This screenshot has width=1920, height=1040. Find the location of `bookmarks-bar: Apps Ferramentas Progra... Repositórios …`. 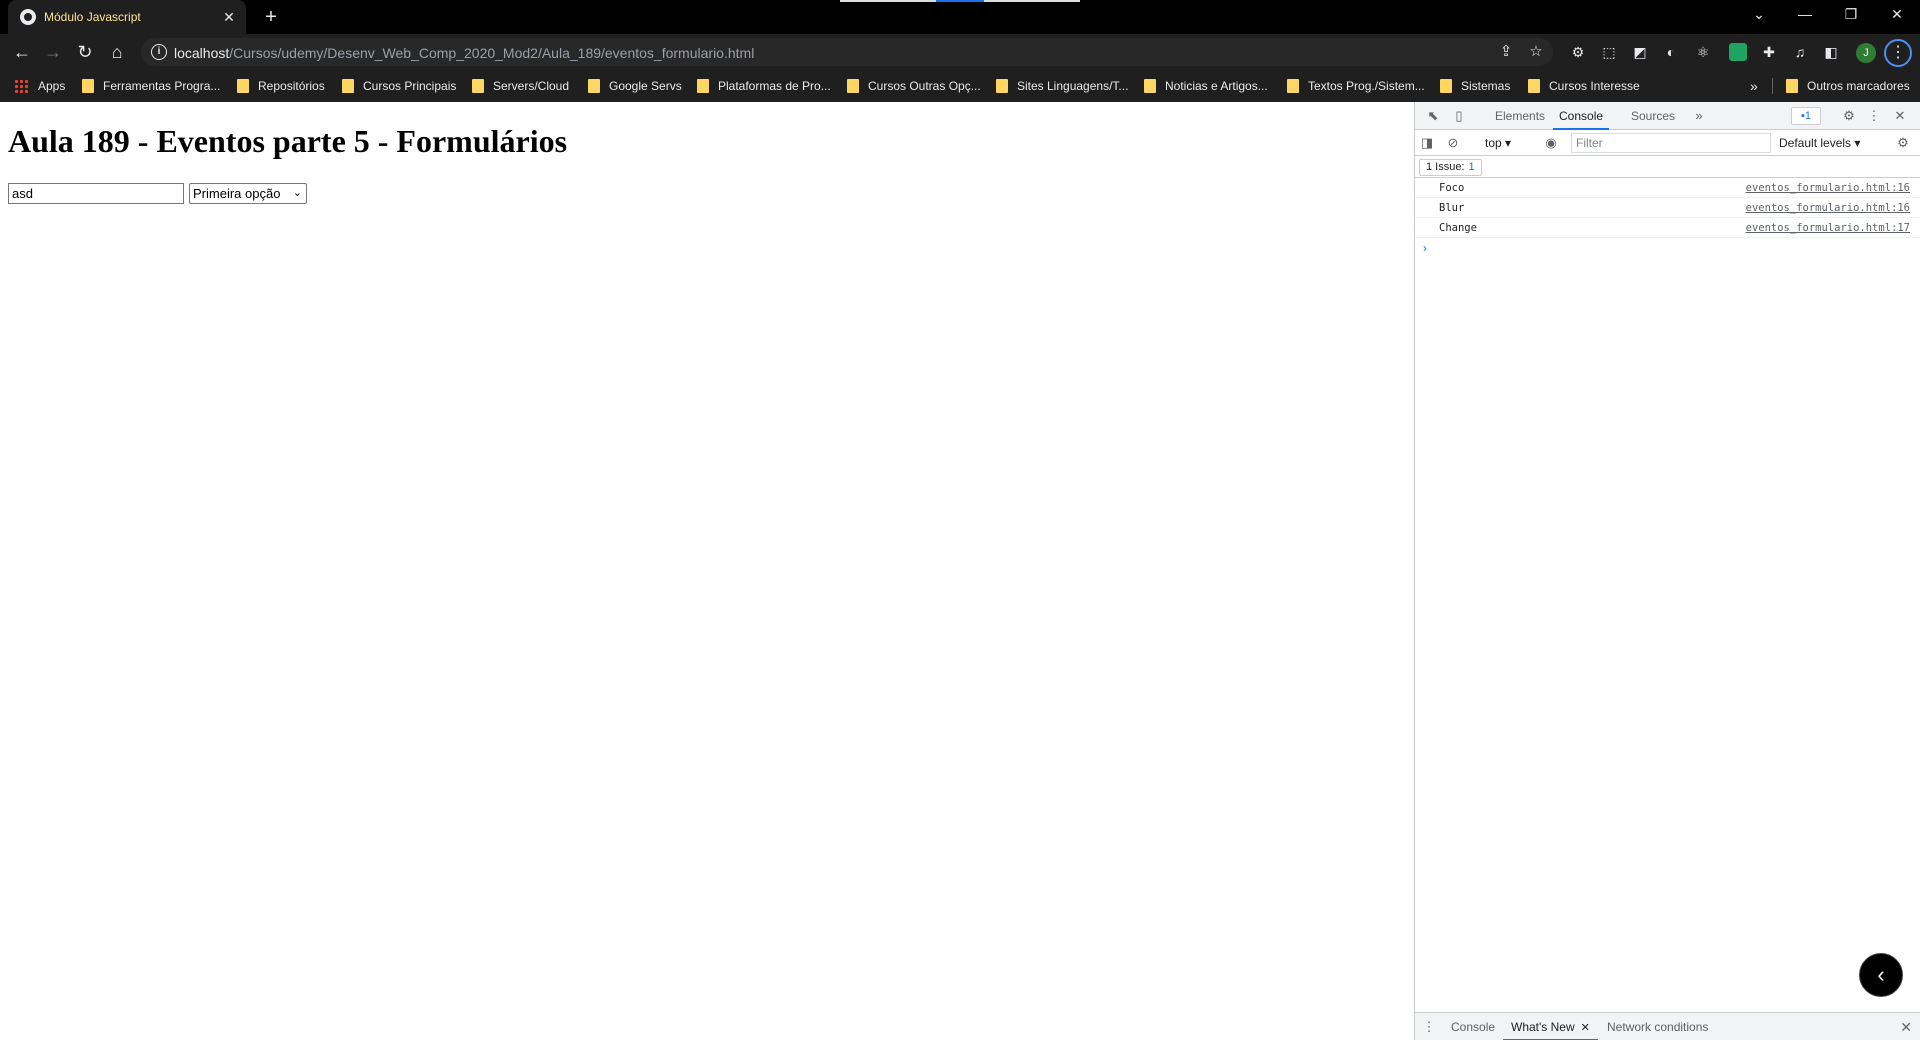

bookmarks-bar: Apps Ferramentas Progra... Repositórios … is located at coordinates (960, 86).